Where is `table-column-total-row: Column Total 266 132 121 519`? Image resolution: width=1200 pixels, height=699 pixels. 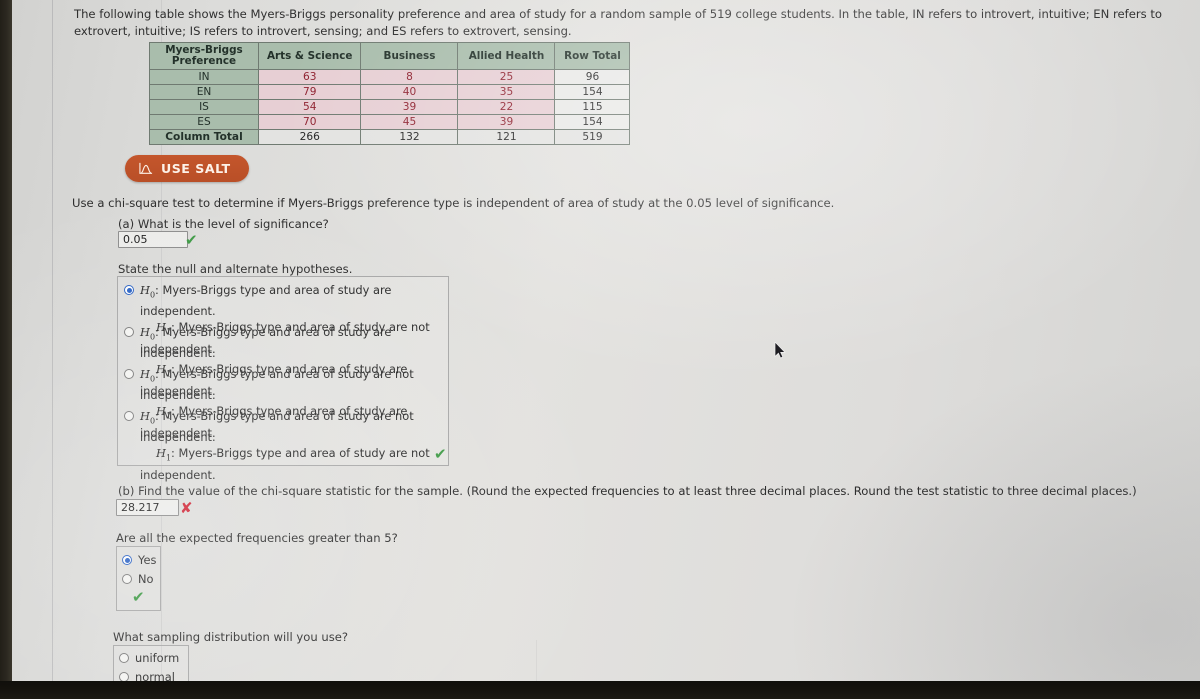 table-column-total-row: Column Total 266 132 121 519 is located at coordinates (390, 137).